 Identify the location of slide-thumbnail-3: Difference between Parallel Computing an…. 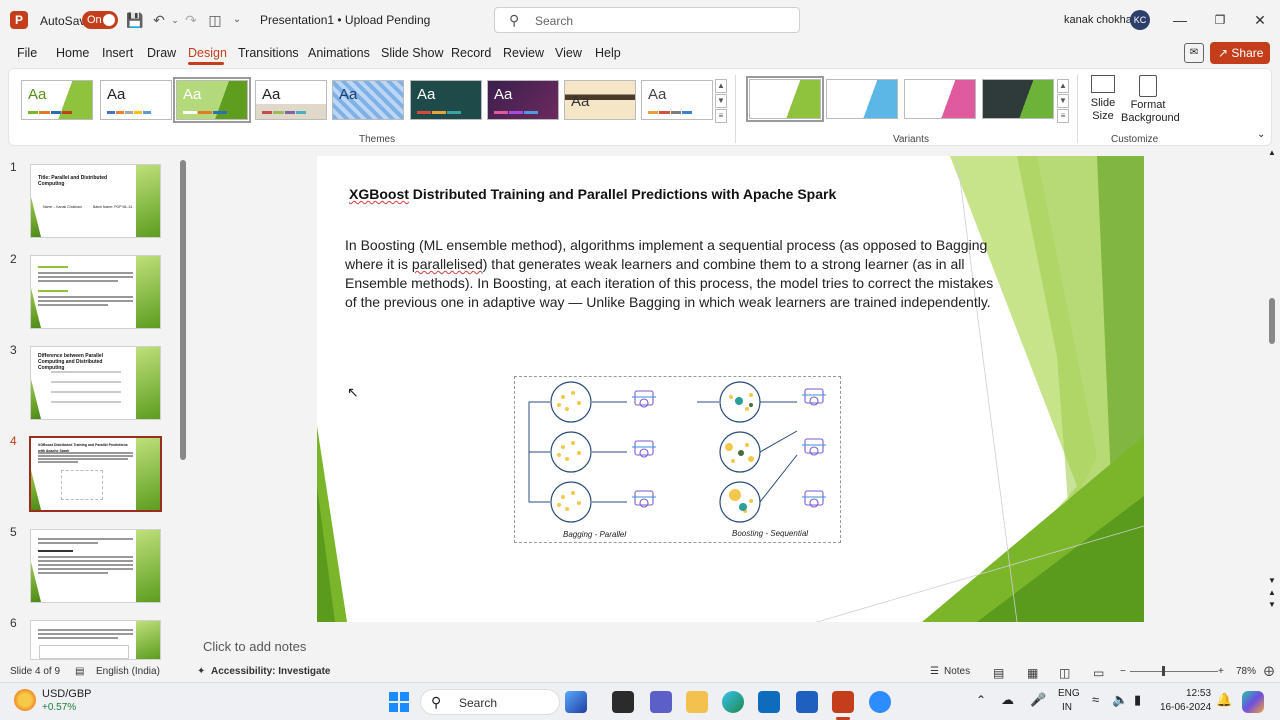
(95, 383).